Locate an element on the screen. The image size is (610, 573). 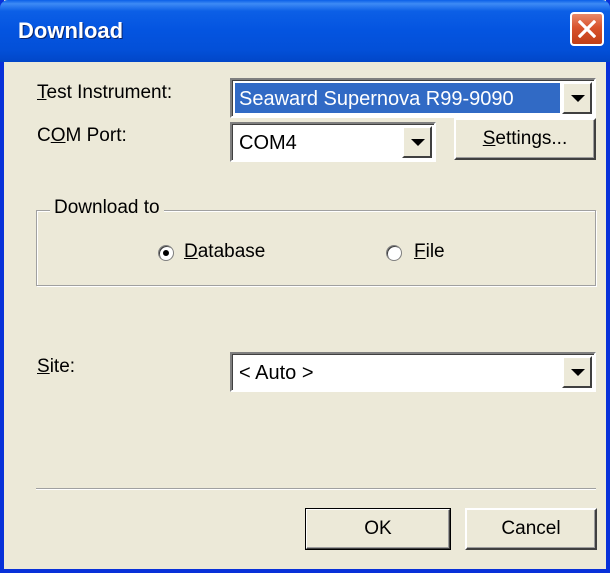
ok-button: OK is located at coordinates (378, 529).